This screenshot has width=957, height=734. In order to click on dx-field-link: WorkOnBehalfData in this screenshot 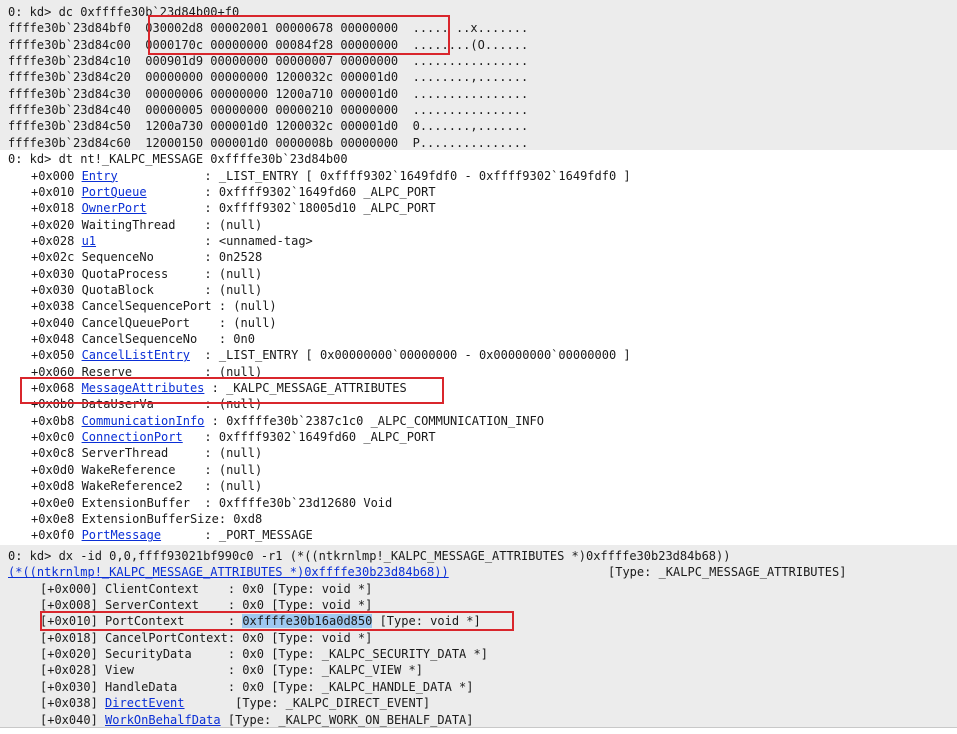, I will do `click(163, 720)`.